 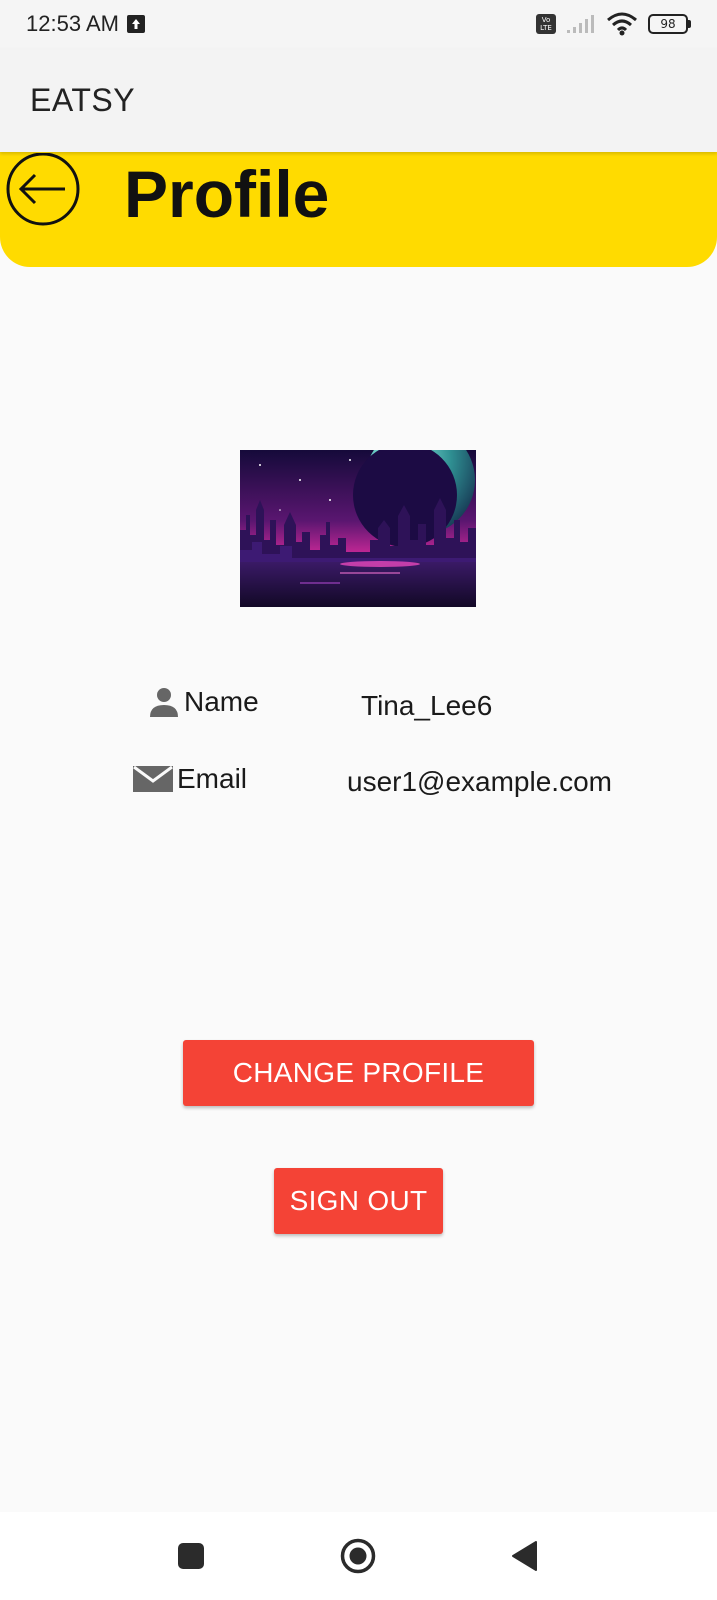 I want to click on name-label: Name, so click(x=221, y=701).